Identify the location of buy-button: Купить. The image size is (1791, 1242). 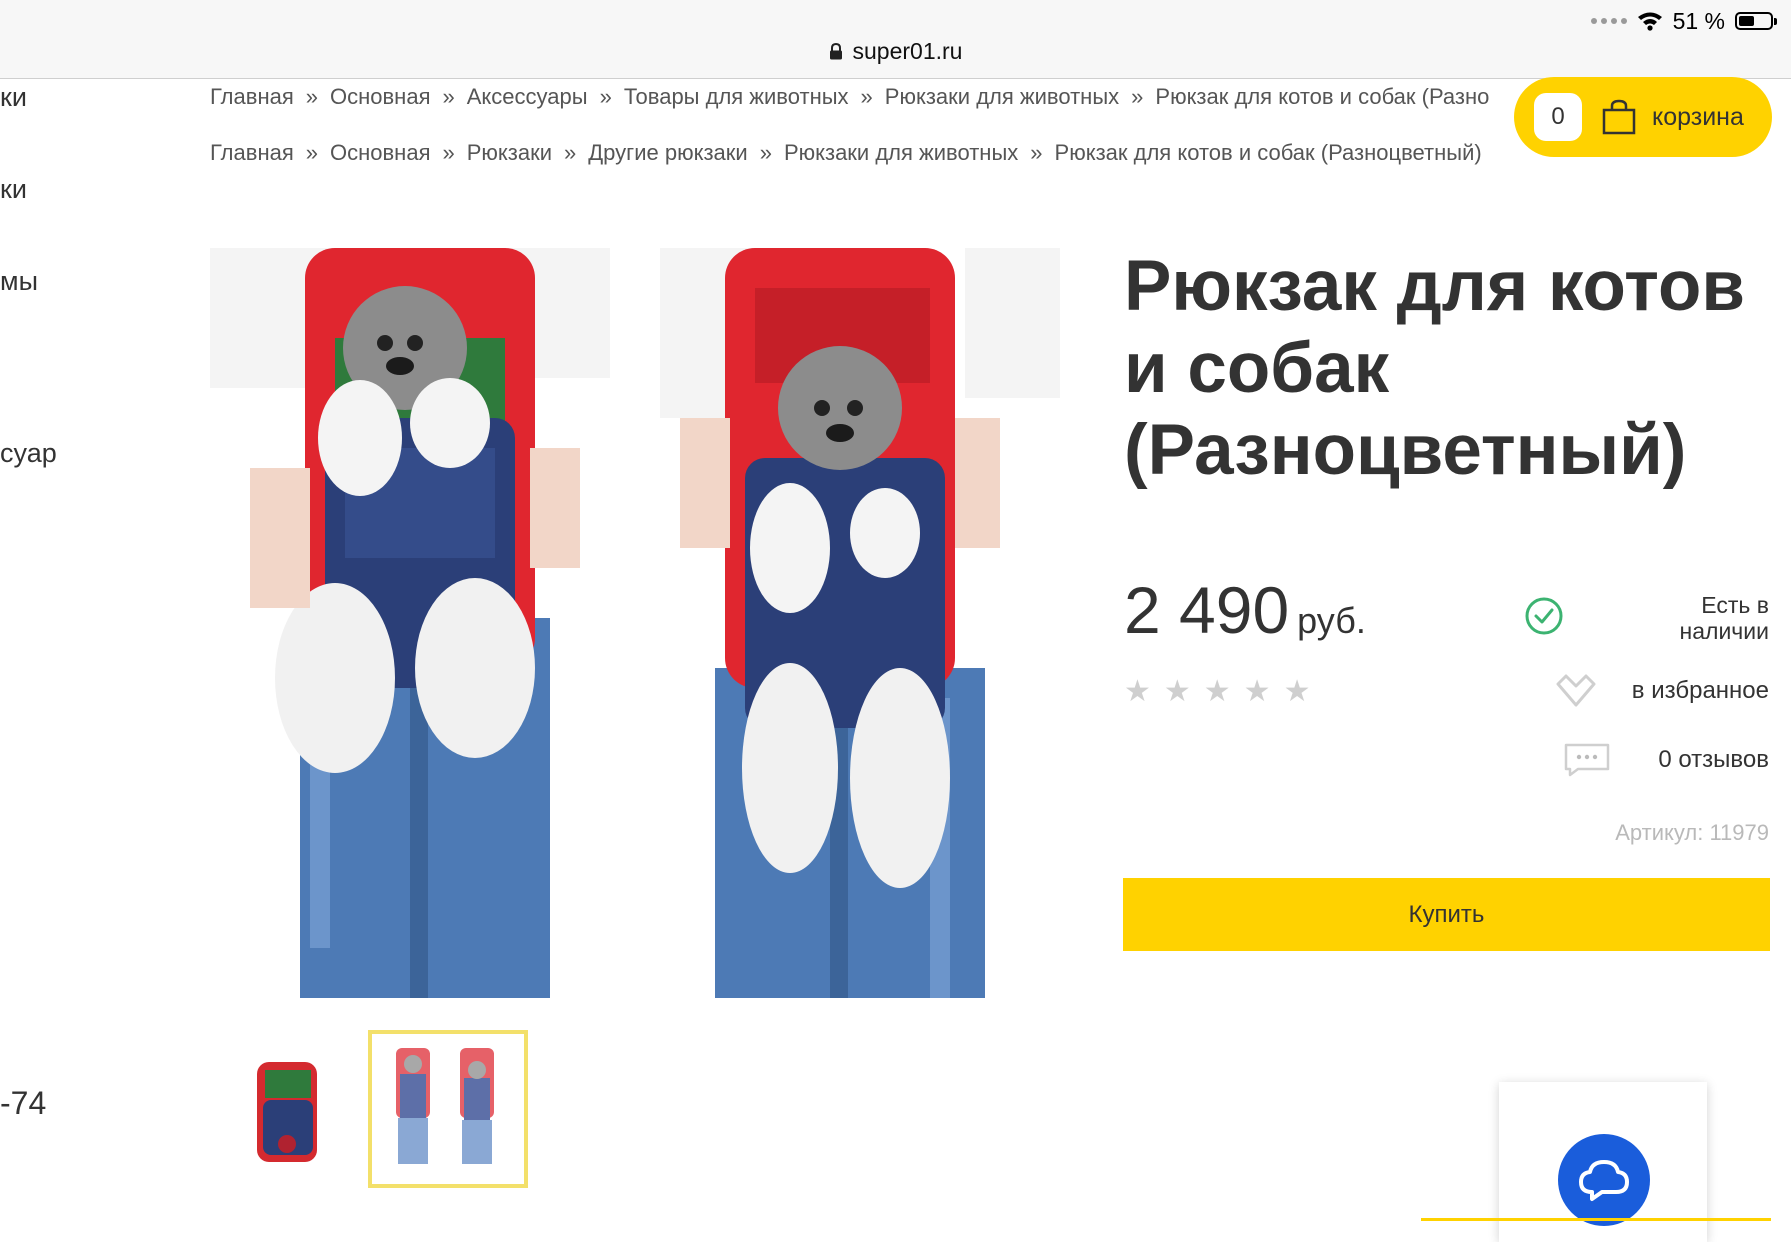
(1446, 914).